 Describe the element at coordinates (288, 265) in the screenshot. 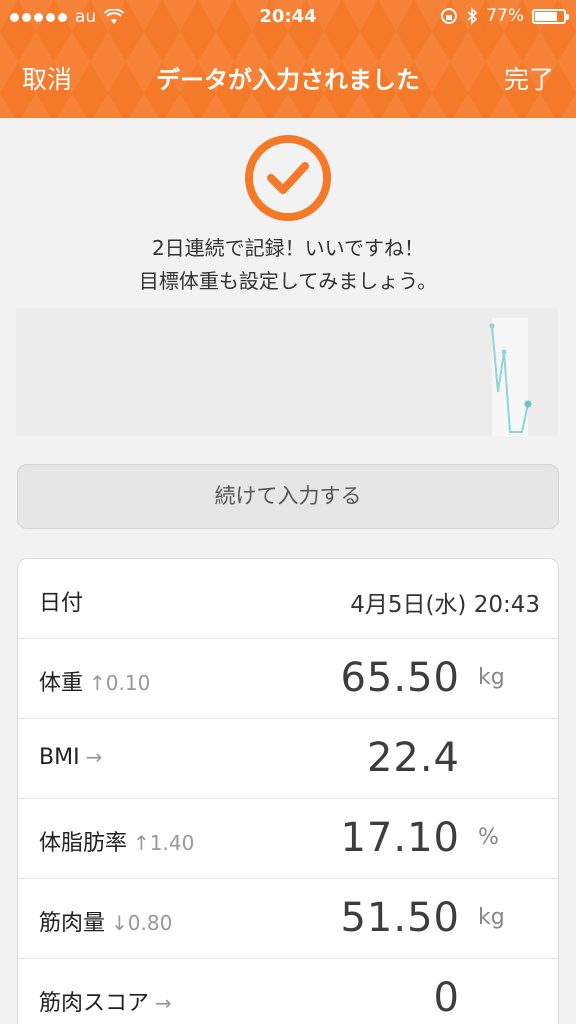

I see `success-message: 2日連続で記録！いいですね！ 目標体重も設定してみましょう。` at that location.